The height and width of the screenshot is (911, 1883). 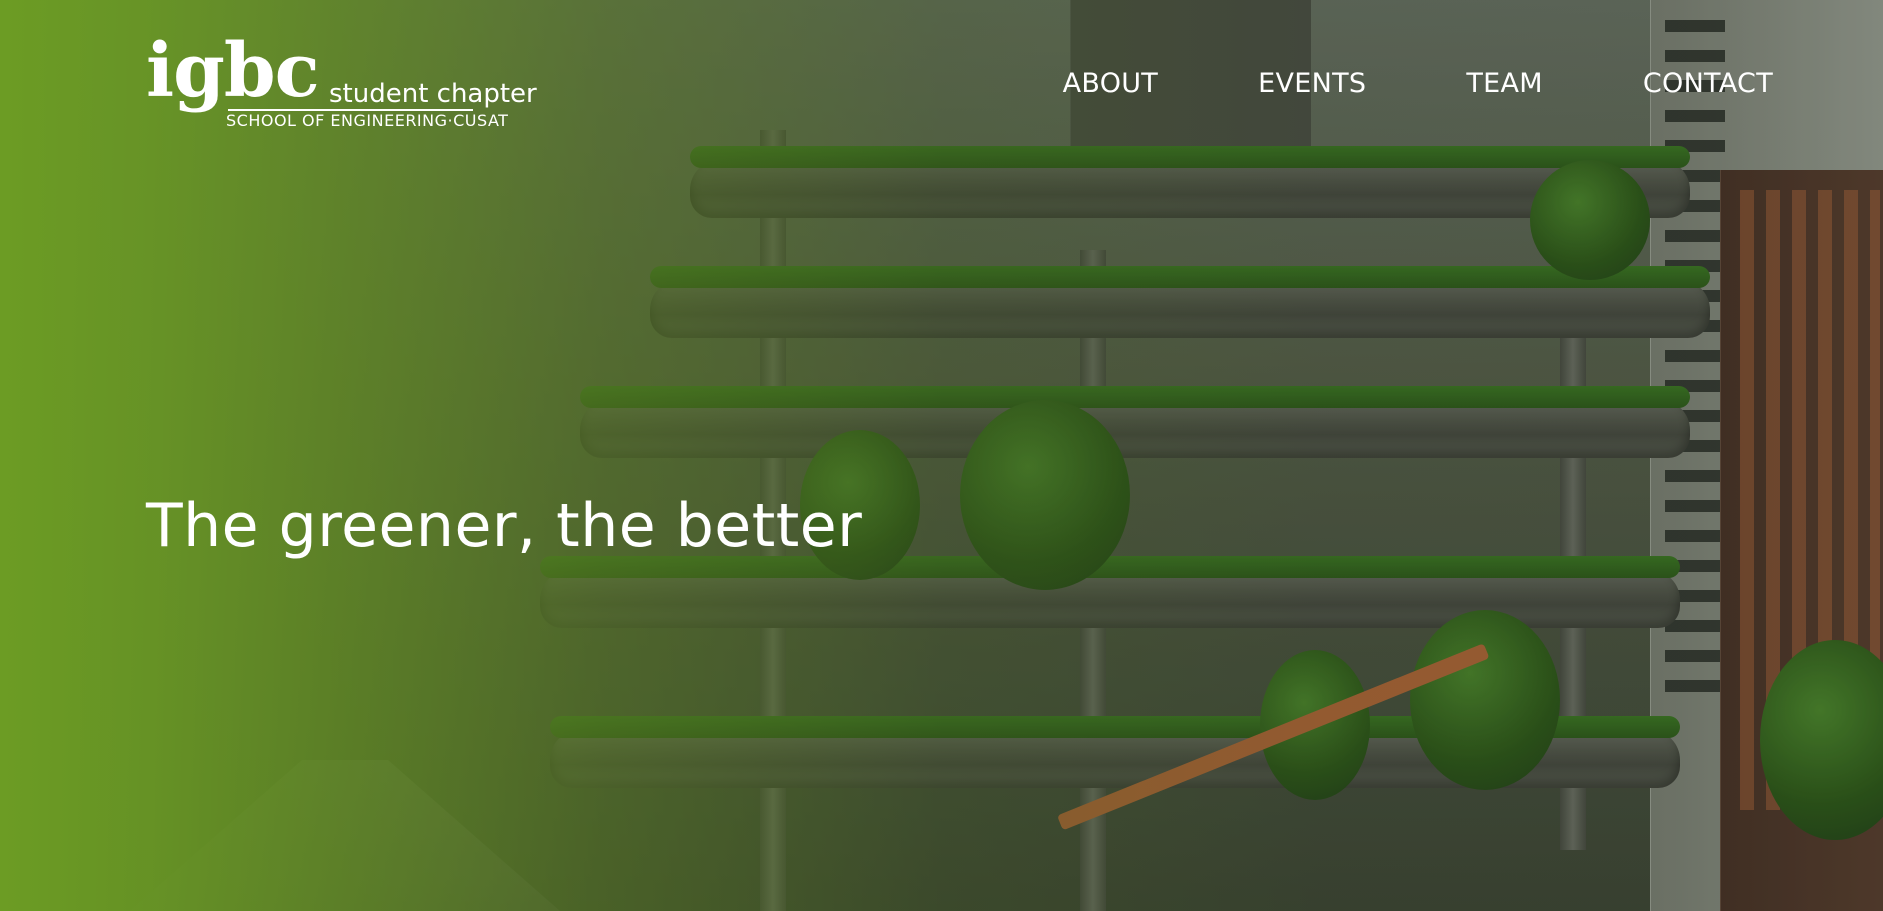 What do you see at coordinates (1504, 84) in the screenshot?
I see `nav-link-team: TEAM` at bounding box center [1504, 84].